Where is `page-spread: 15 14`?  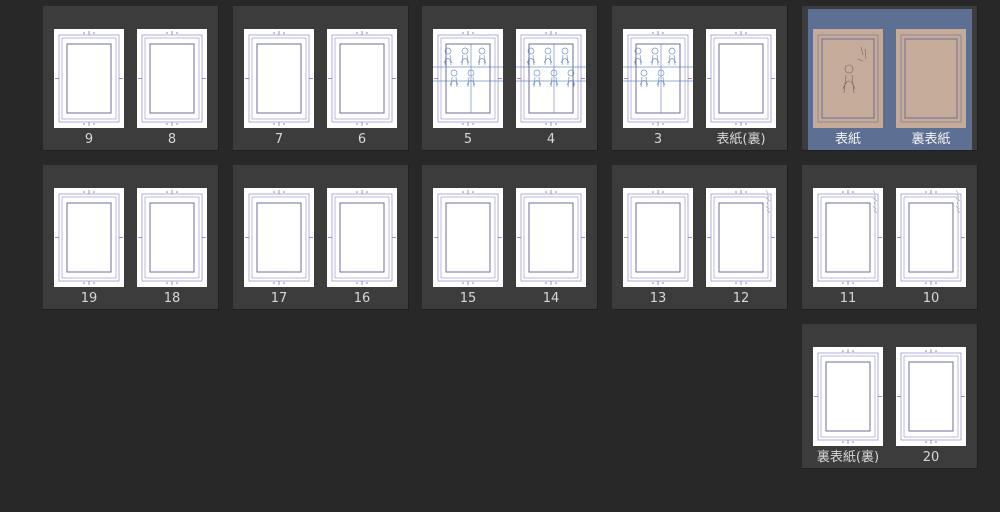
page-spread: 15 14 is located at coordinates (510, 237).